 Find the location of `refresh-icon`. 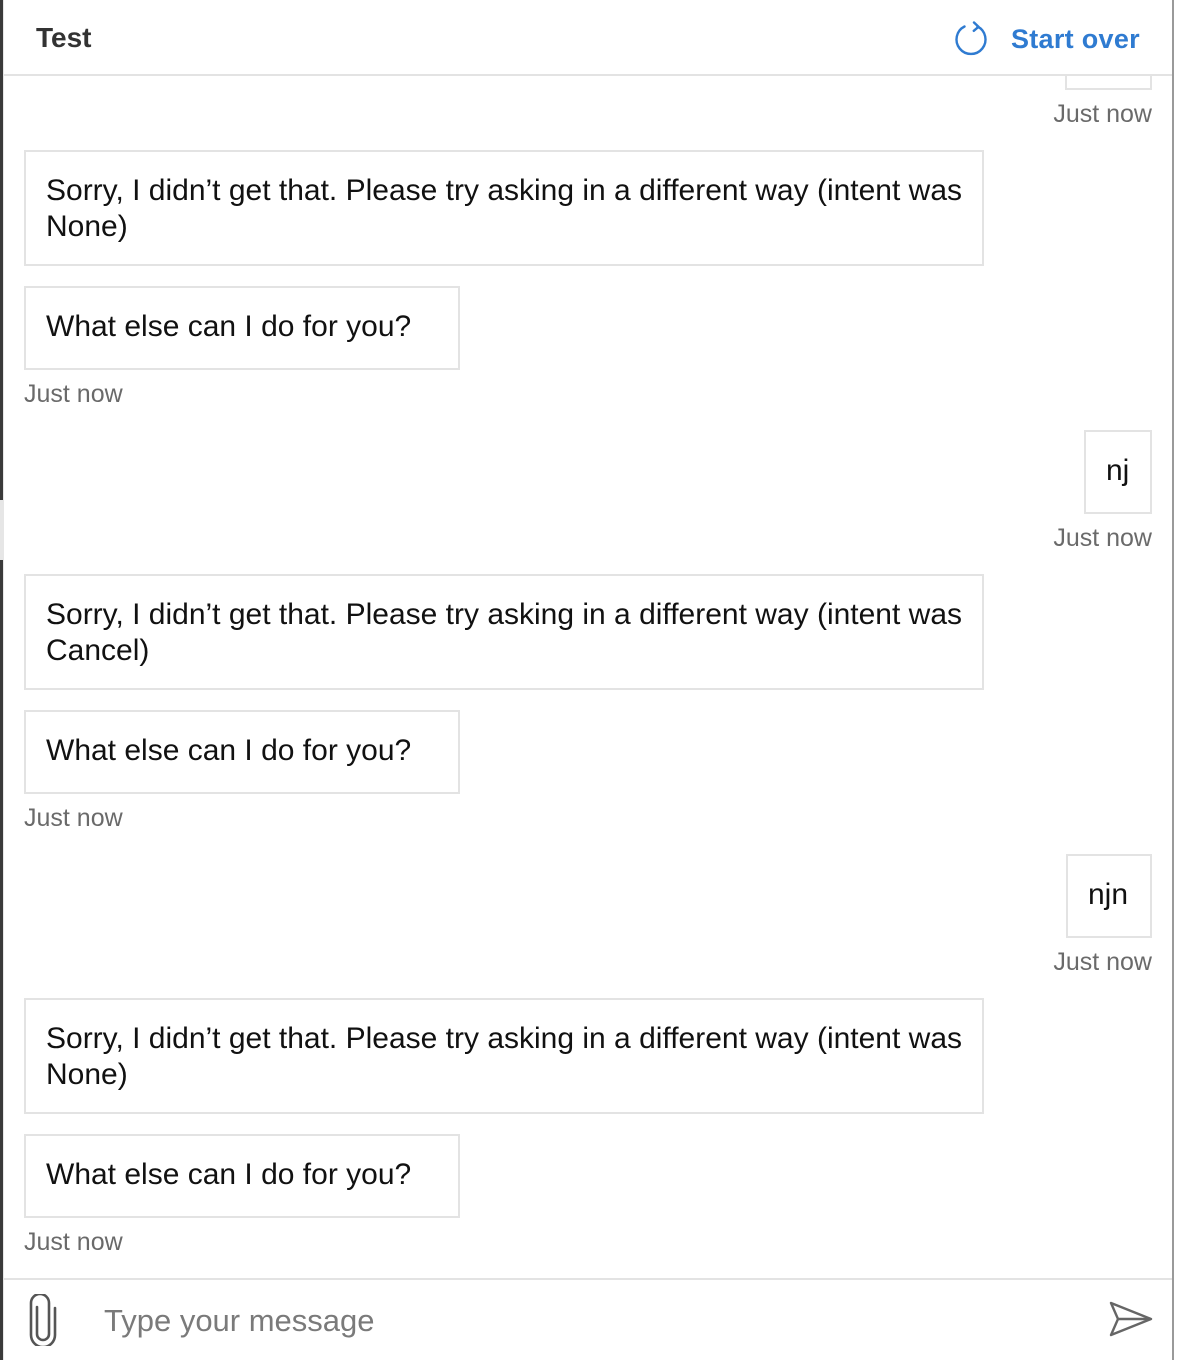

refresh-icon is located at coordinates (971, 38).